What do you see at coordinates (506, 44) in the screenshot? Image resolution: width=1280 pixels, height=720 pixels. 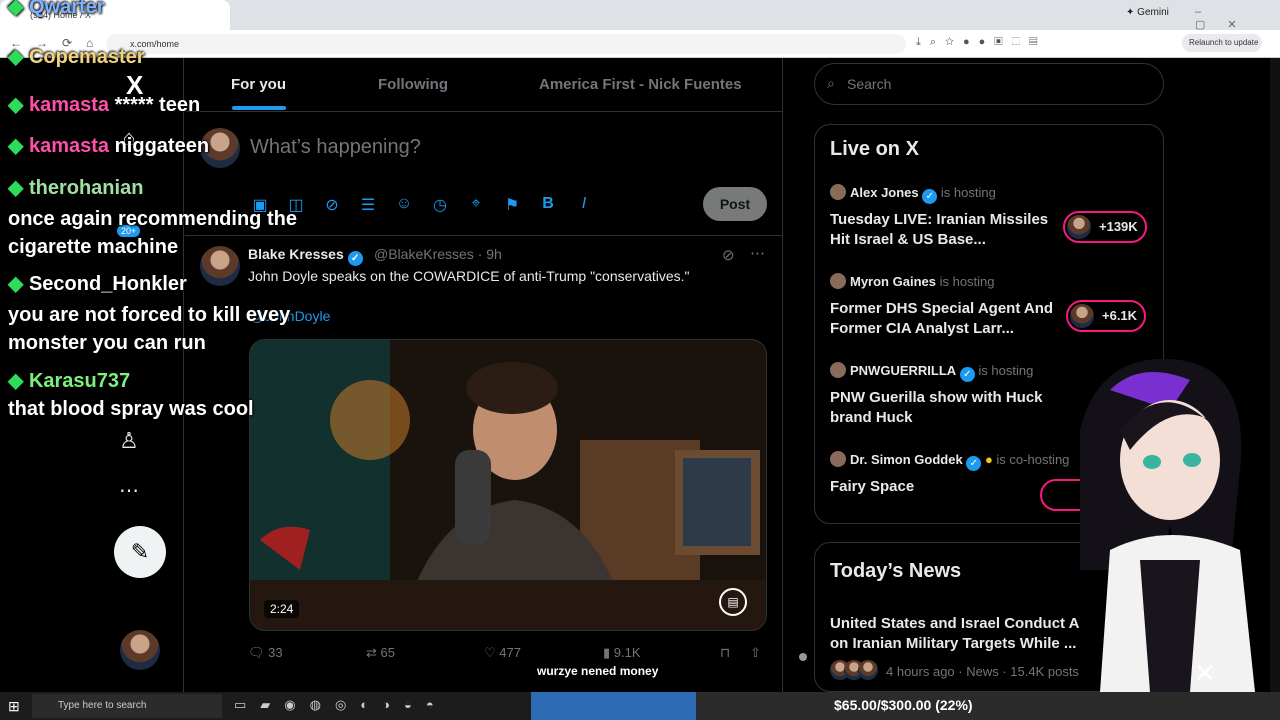 I see `address-bar: x.com/home` at bounding box center [506, 44].